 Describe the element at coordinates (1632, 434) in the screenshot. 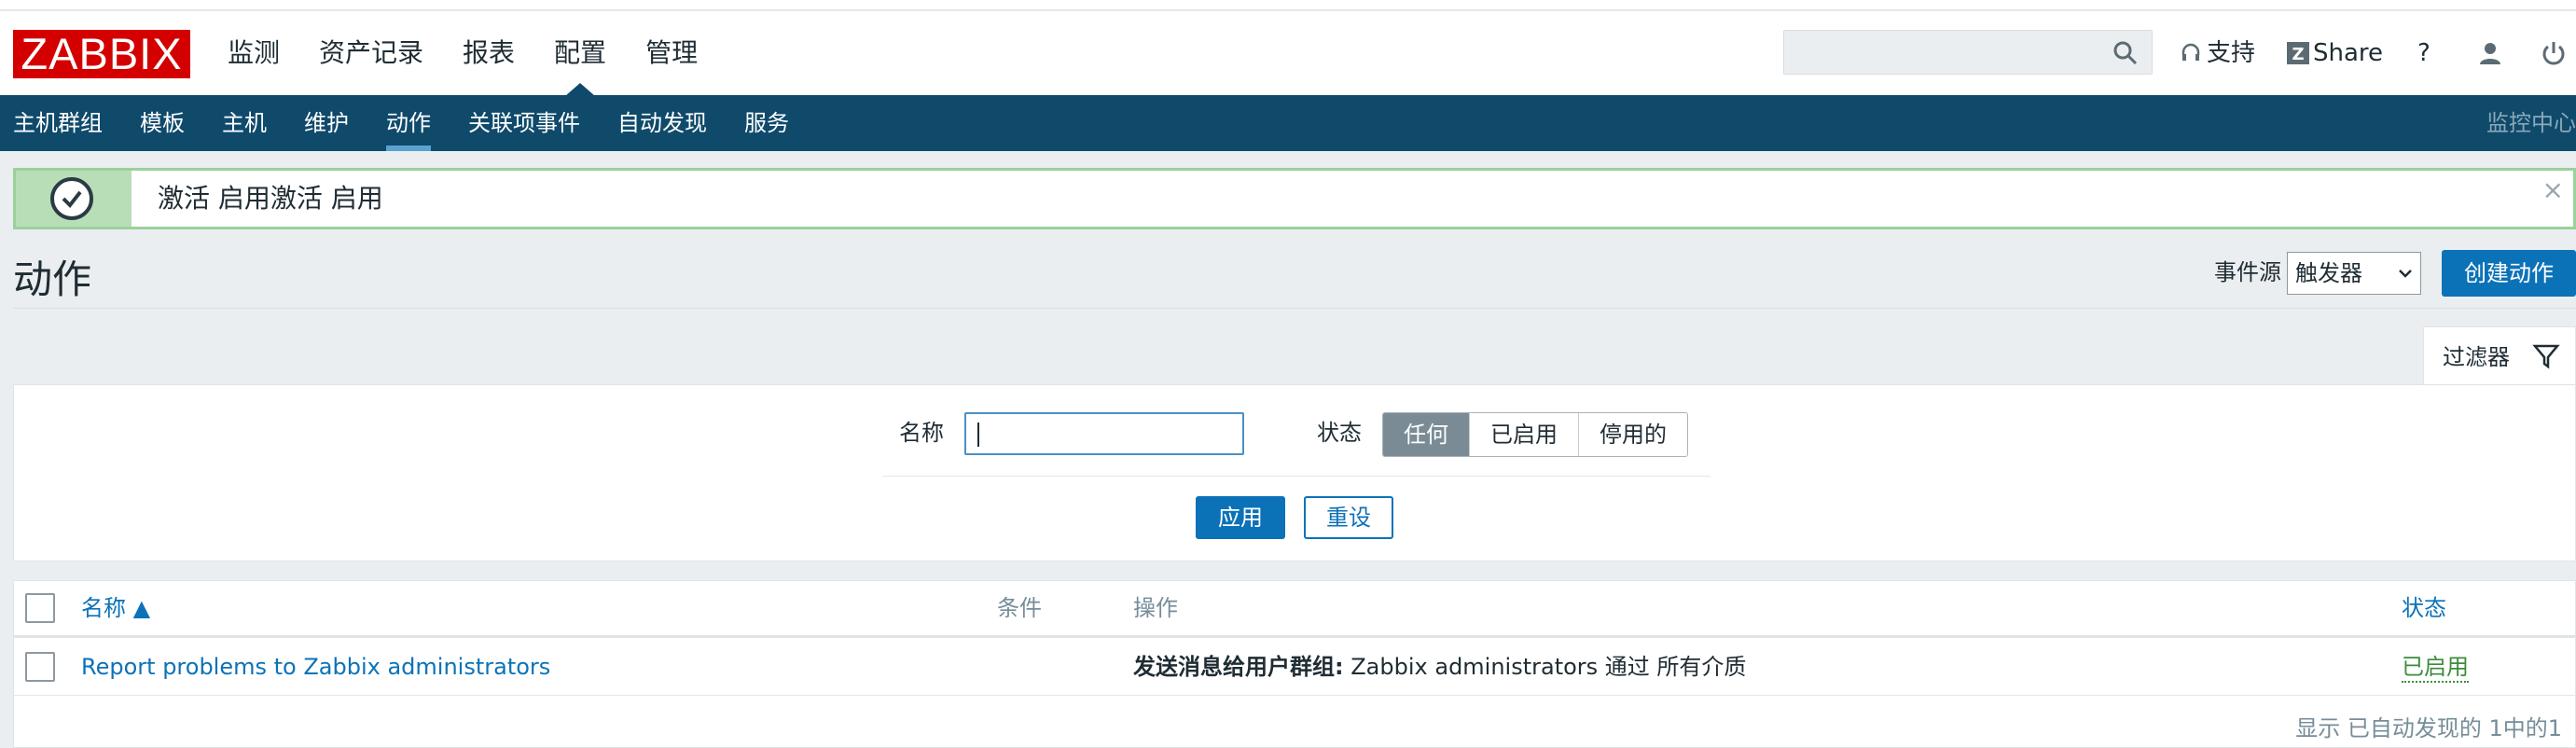

I see `status-option-disabled: 停用的` at that location.